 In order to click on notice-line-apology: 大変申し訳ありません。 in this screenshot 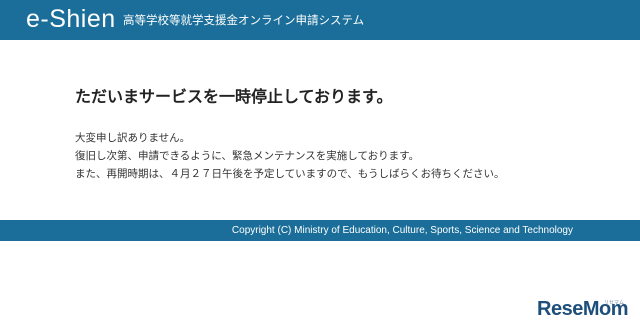, I will do `click(133, 138)`.